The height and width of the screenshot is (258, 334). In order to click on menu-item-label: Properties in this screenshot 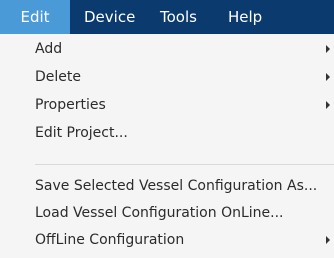, I will do `click(70, 105)`.